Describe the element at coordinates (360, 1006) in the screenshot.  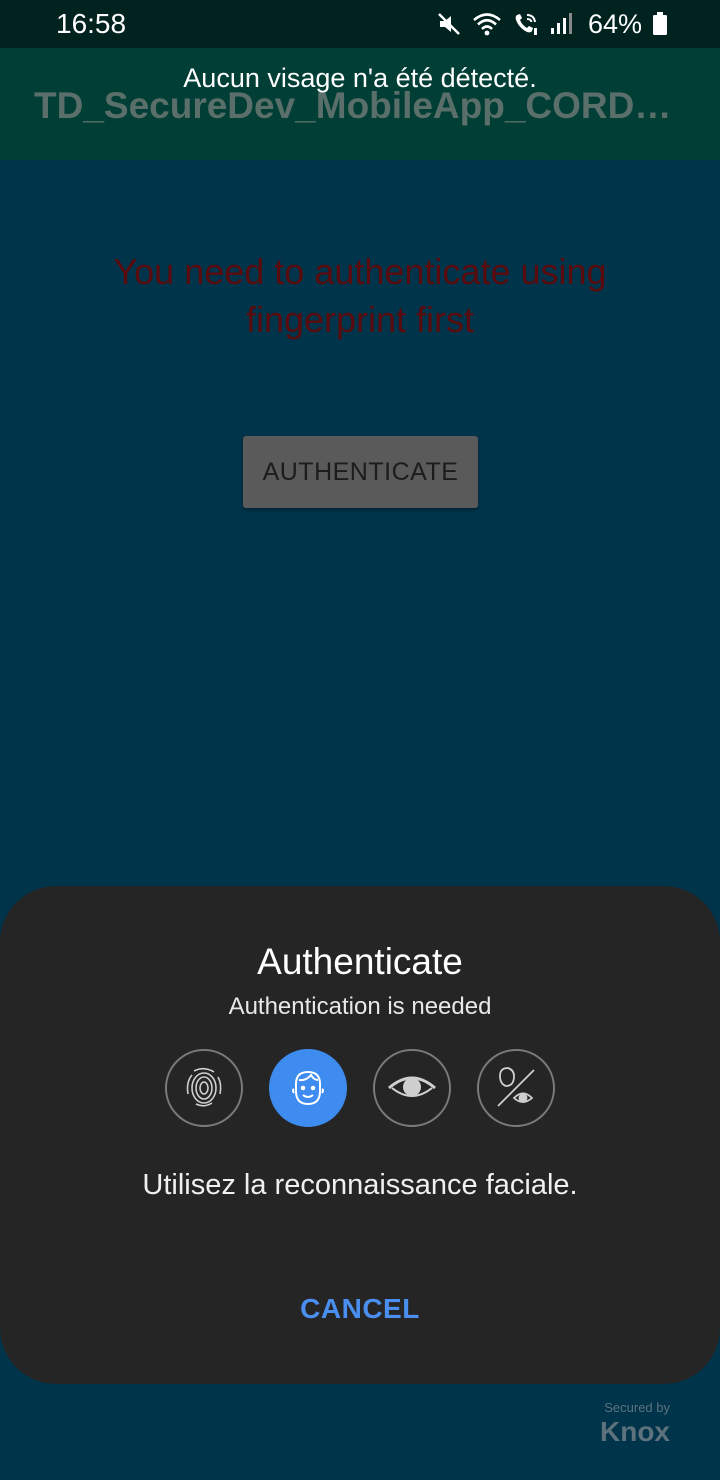
I see `dialog-subtitle: Authentication is needed` at that location.